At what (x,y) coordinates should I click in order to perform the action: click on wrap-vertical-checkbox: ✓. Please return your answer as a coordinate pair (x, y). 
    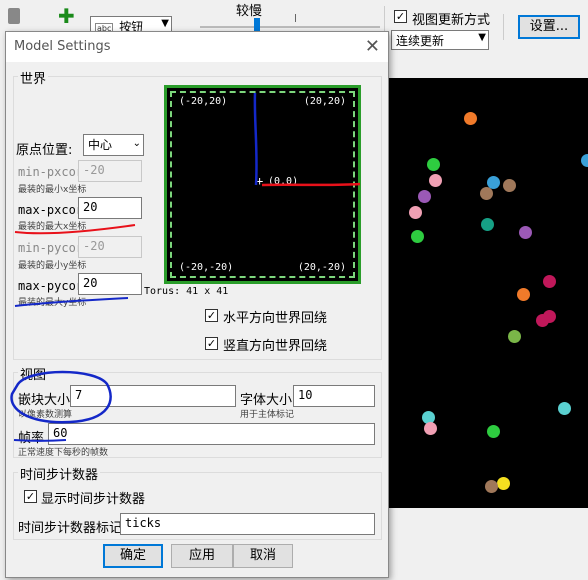
    Looking at the image, I should click on (211, 343).